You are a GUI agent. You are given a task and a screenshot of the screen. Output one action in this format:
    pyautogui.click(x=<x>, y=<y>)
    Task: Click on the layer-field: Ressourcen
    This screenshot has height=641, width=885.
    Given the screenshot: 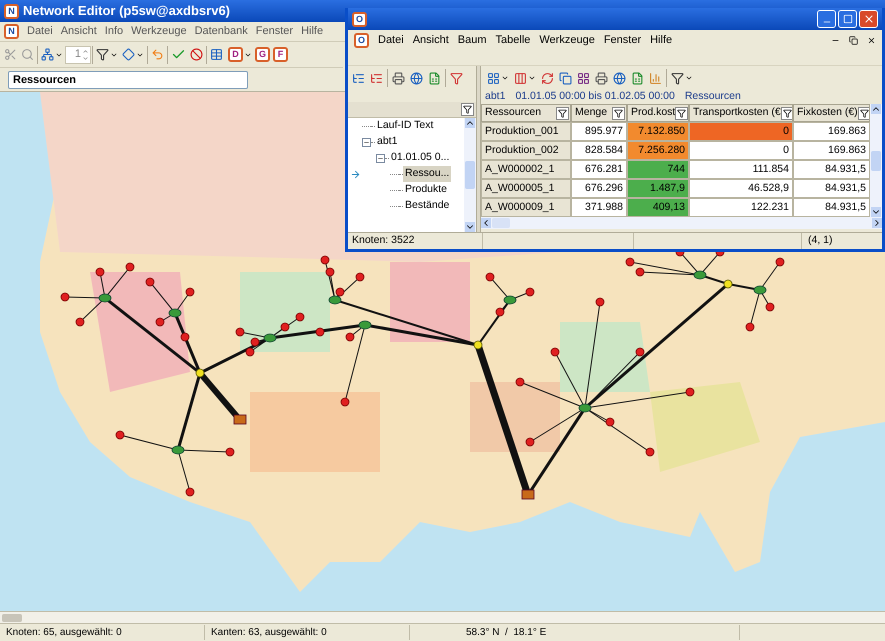 What is the action you would take?
    pyautogui.click(x=128, y=79)
    